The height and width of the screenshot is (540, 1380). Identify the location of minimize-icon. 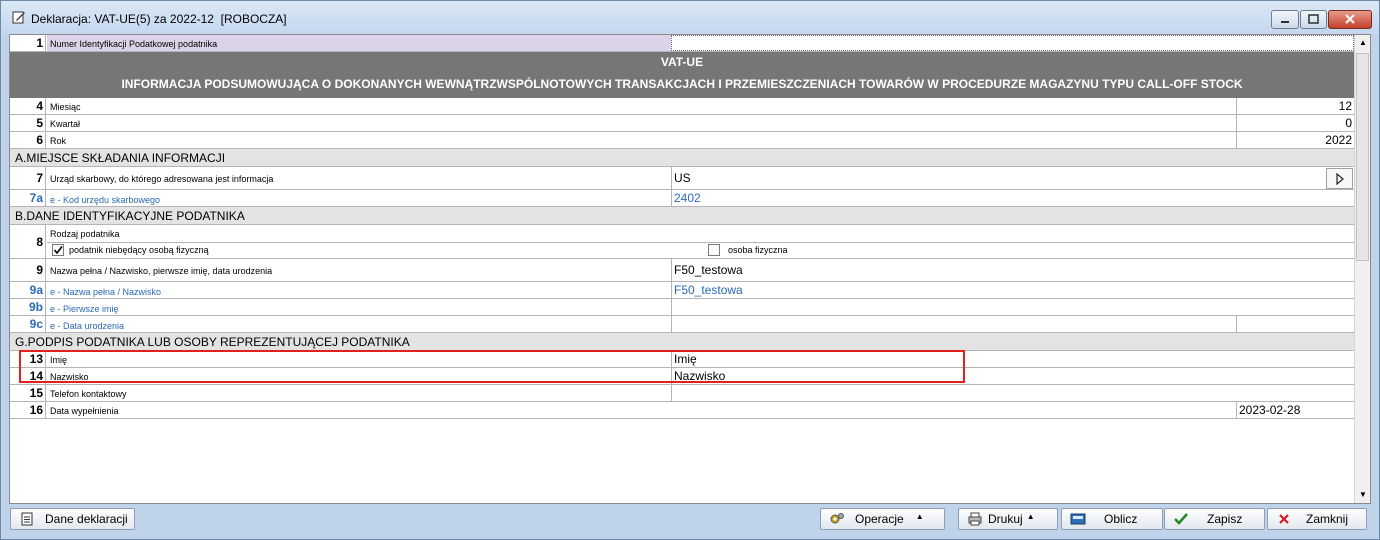
(1285, 22).